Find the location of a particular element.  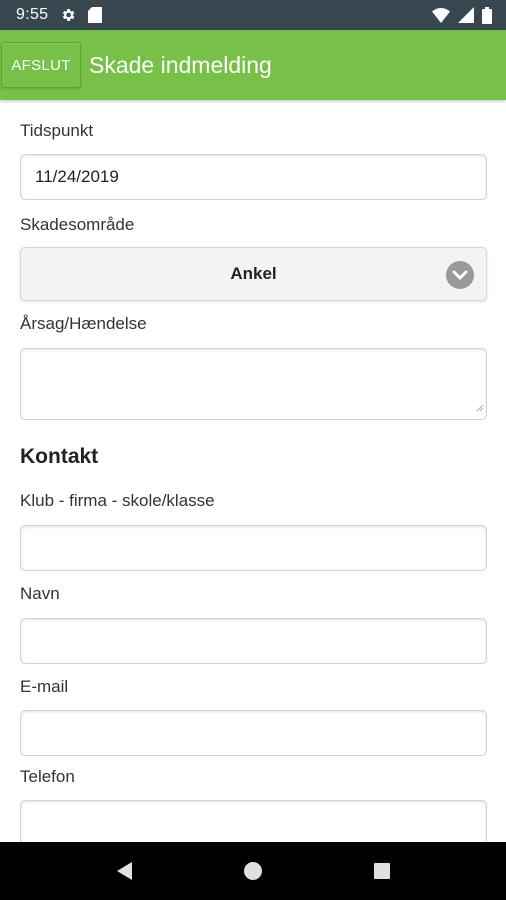

navn-label: Navn is located at coordinates (40, 593).